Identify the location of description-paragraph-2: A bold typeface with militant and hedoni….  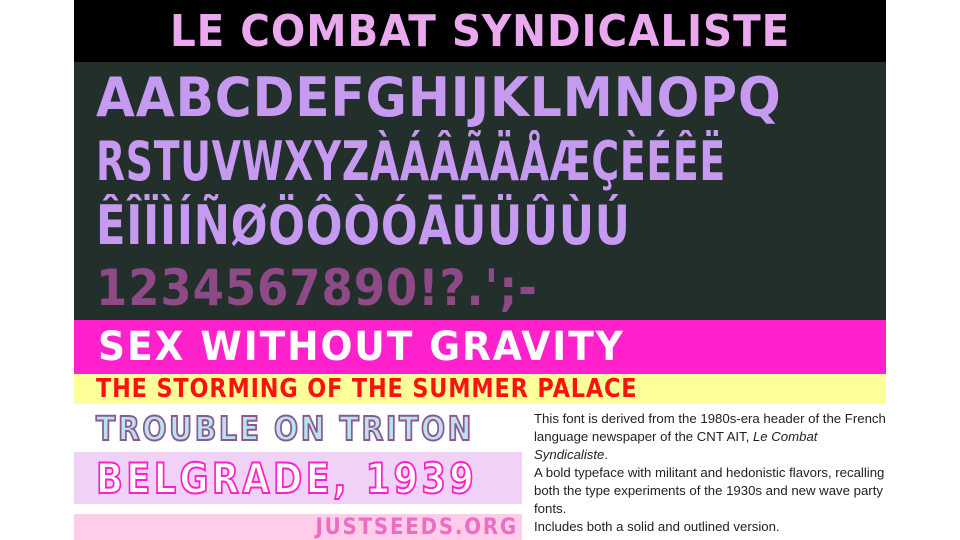
(709, 490).